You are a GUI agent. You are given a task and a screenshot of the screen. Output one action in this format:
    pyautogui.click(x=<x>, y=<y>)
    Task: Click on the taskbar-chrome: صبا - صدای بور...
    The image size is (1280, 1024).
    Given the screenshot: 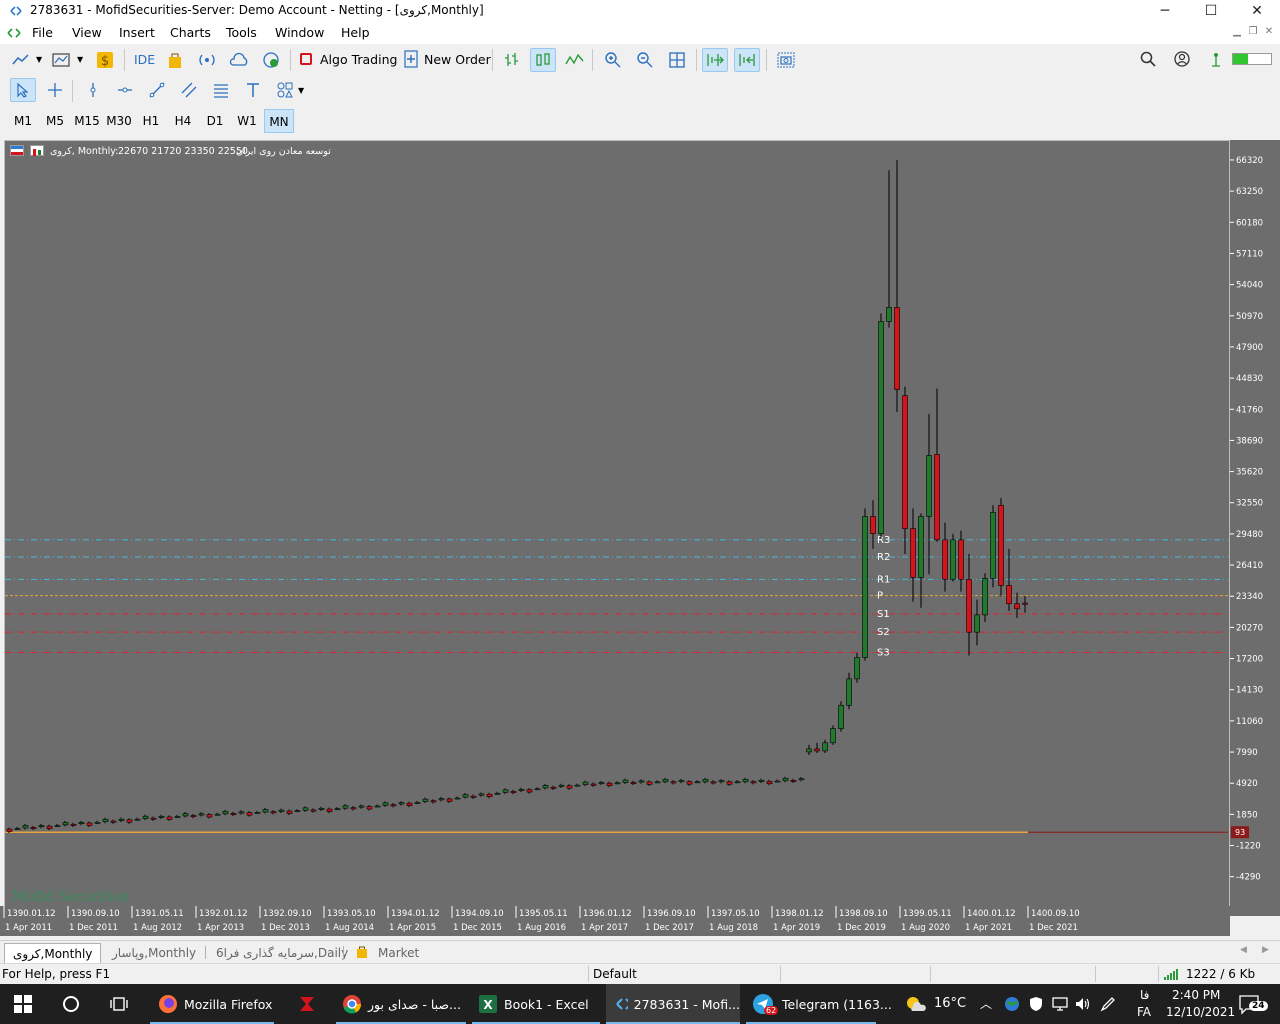 What is the action you would take?
    pyautogui.click(x=401, y=1004)
    